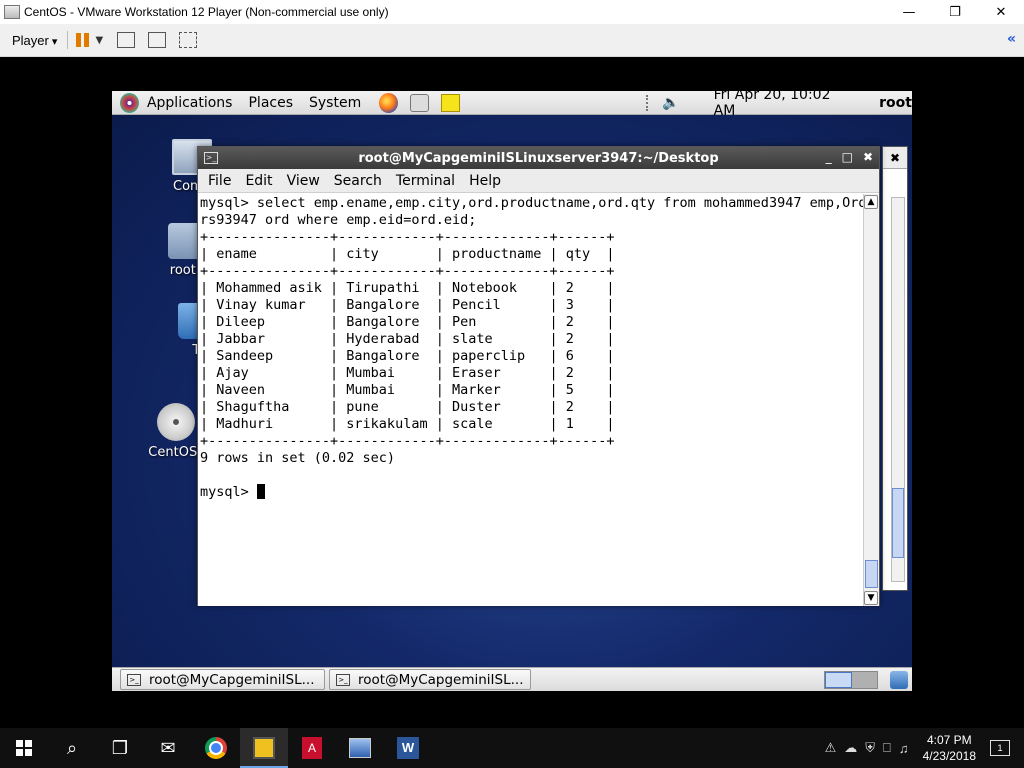 The height and width of the screenshot is (768, 1024). Describe the element at coordinates (228, 492) in the screenshot. I see `mysql-prompt: mysql>` at that location.